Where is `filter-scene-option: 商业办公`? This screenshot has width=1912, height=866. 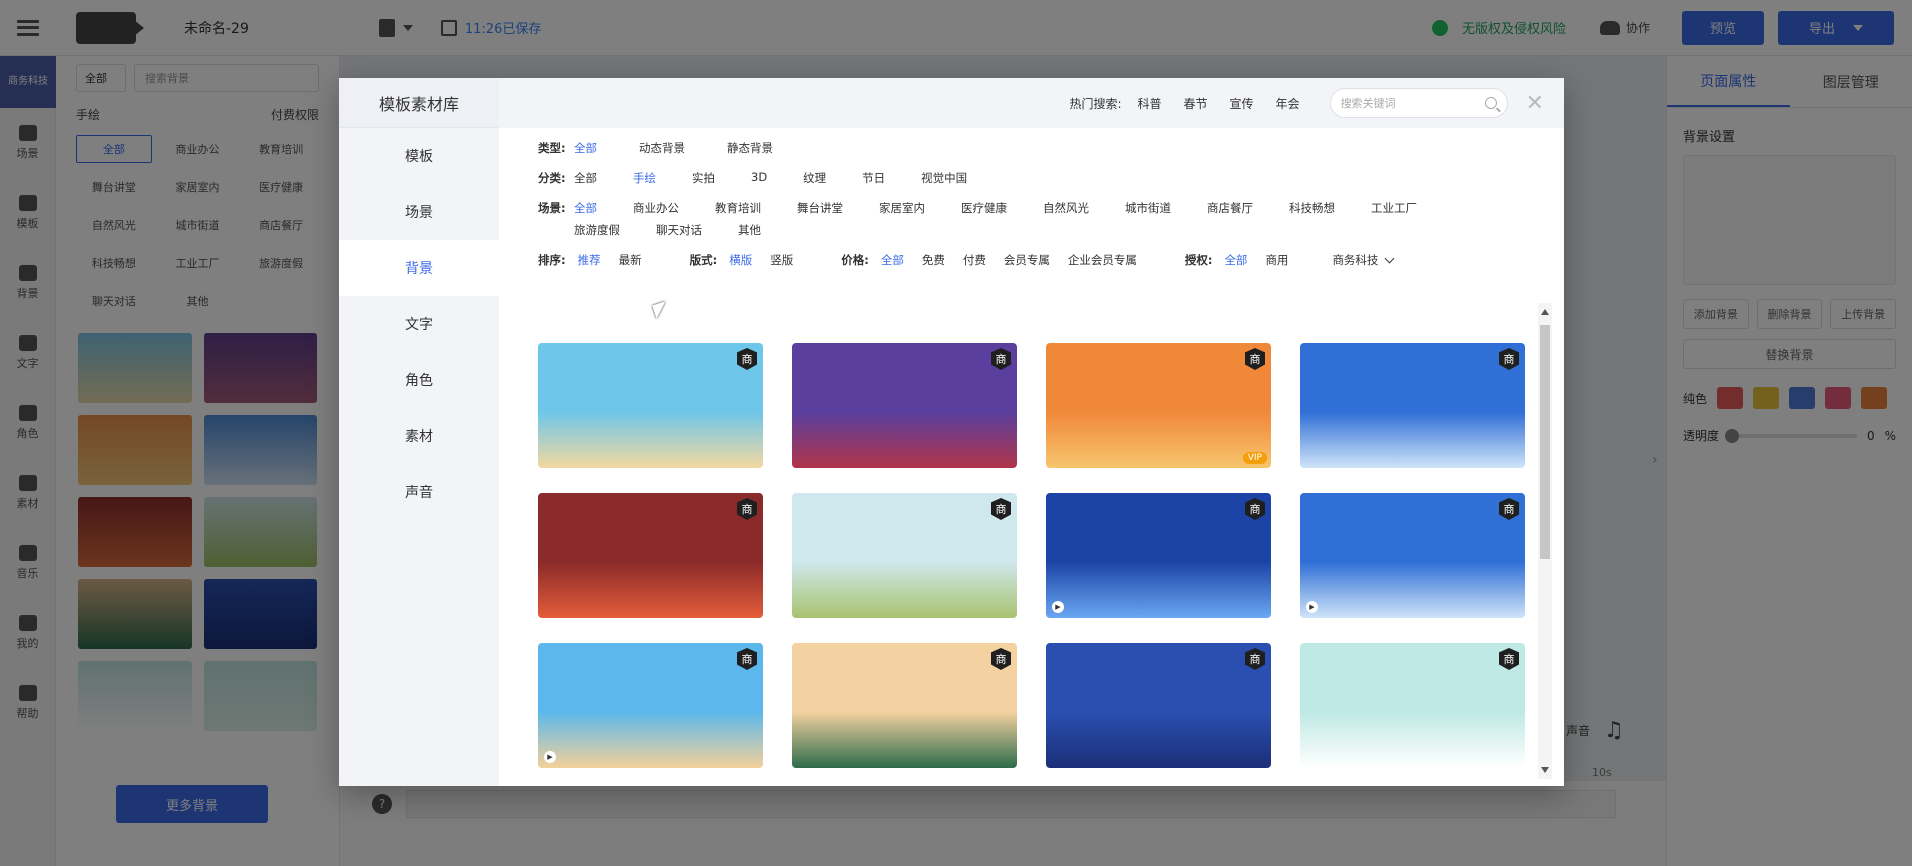 filter-scene-option: 商业办公 is located at coordinates (656, 208).